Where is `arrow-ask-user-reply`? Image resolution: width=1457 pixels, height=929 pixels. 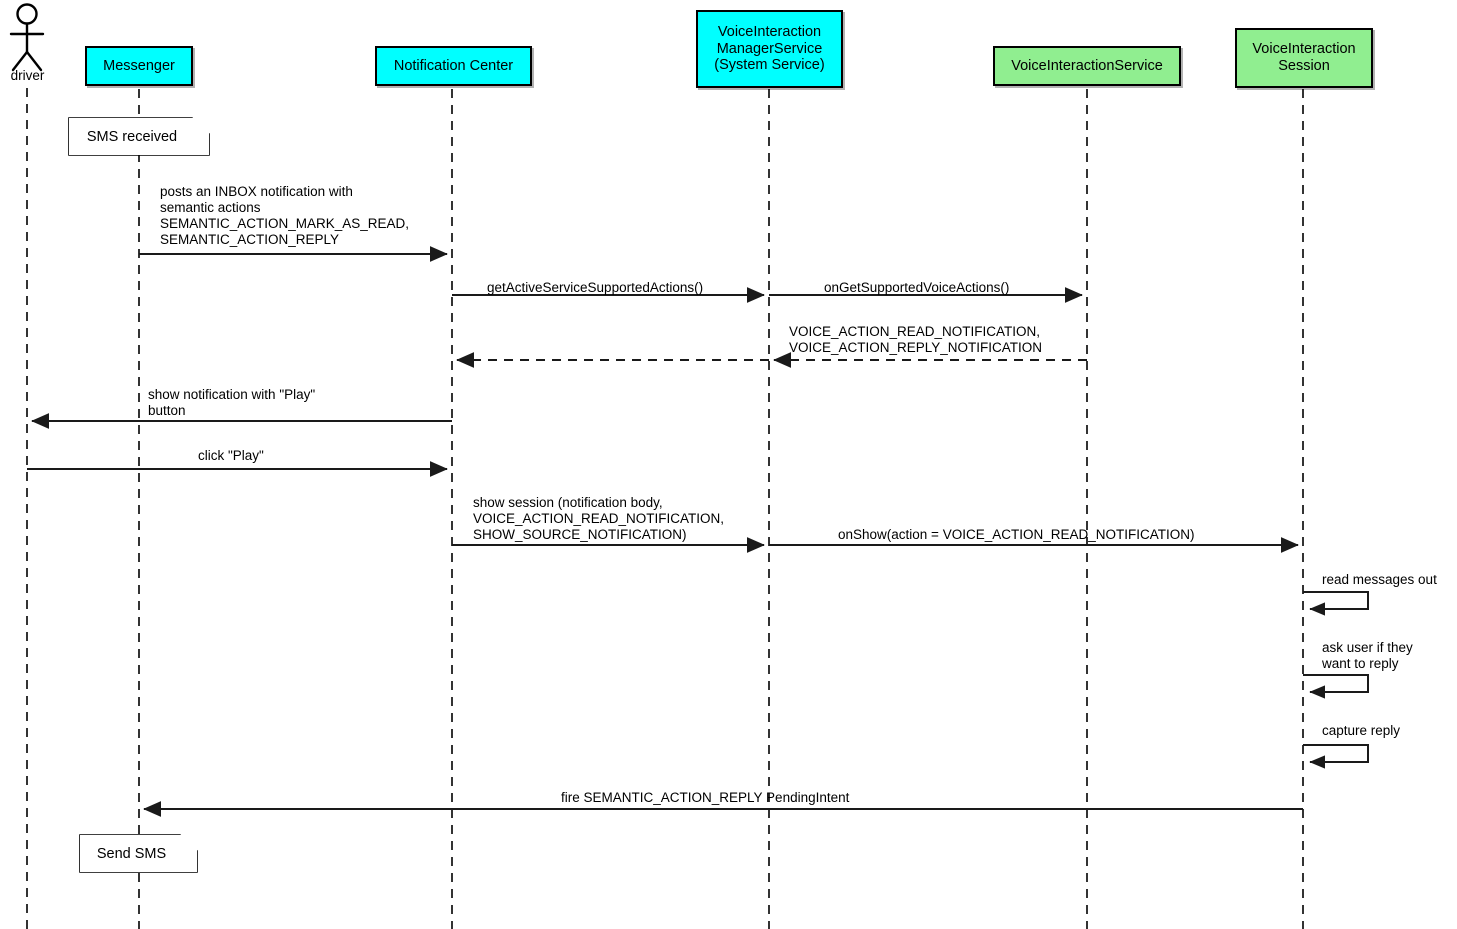
arrow-ask-user-reply is located at coordinates (1336, 686).